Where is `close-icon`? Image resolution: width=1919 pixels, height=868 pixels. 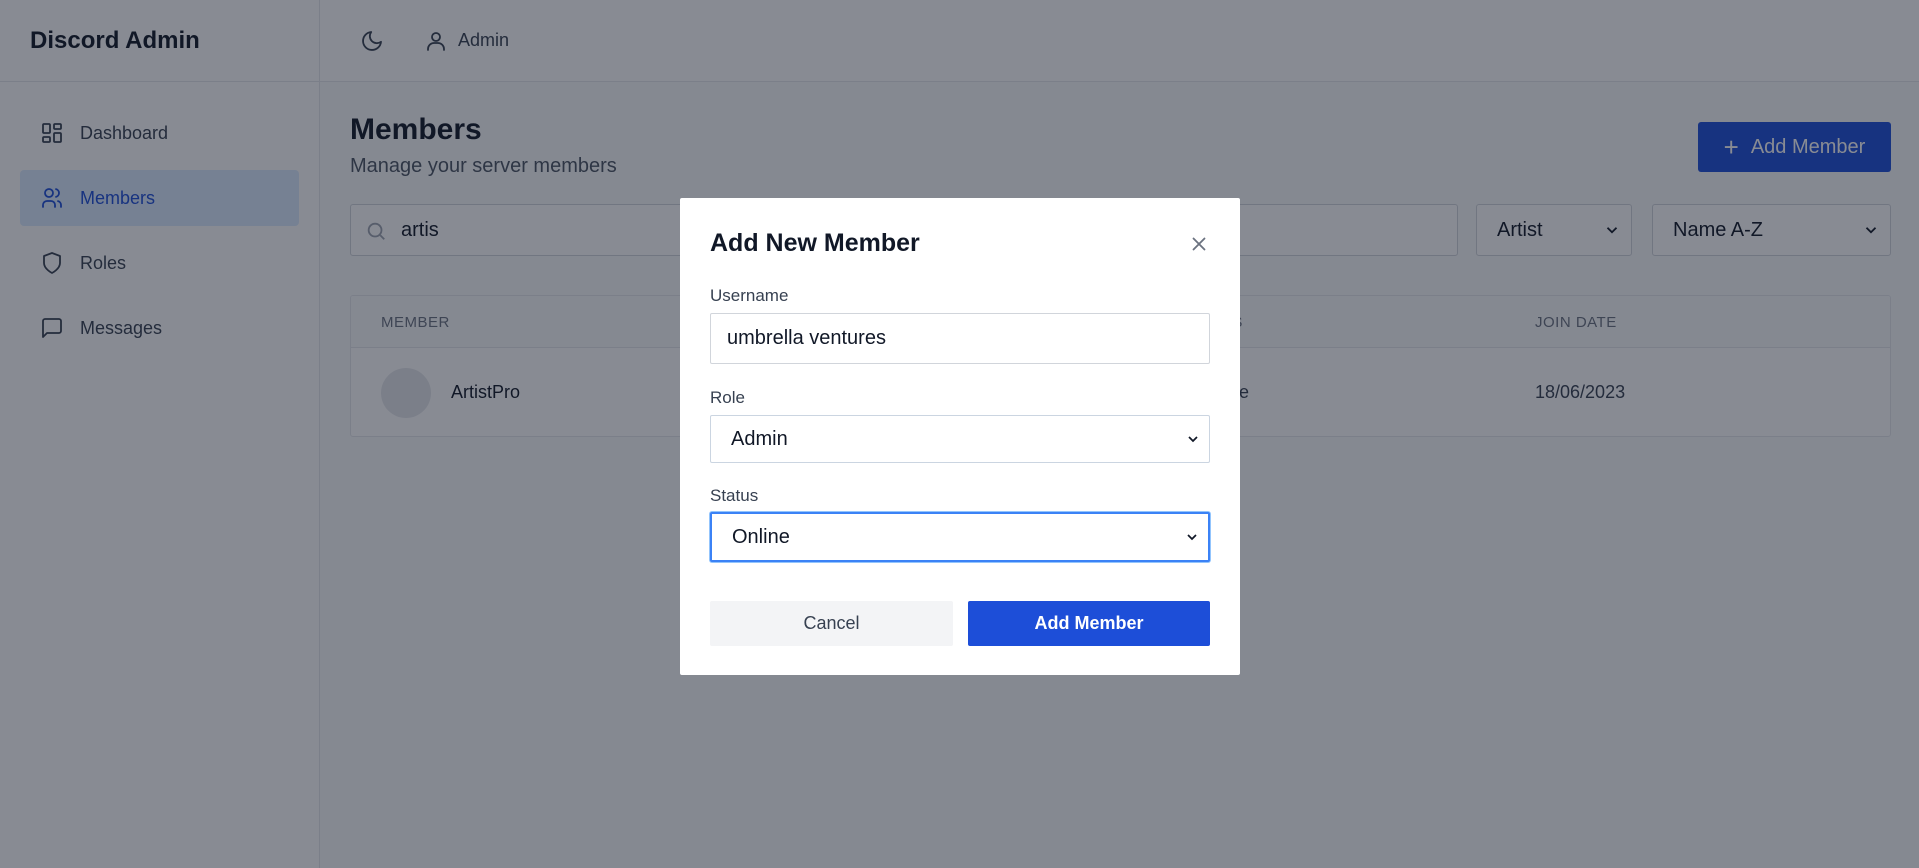 close-icon is located at coordinates (1199, 244).